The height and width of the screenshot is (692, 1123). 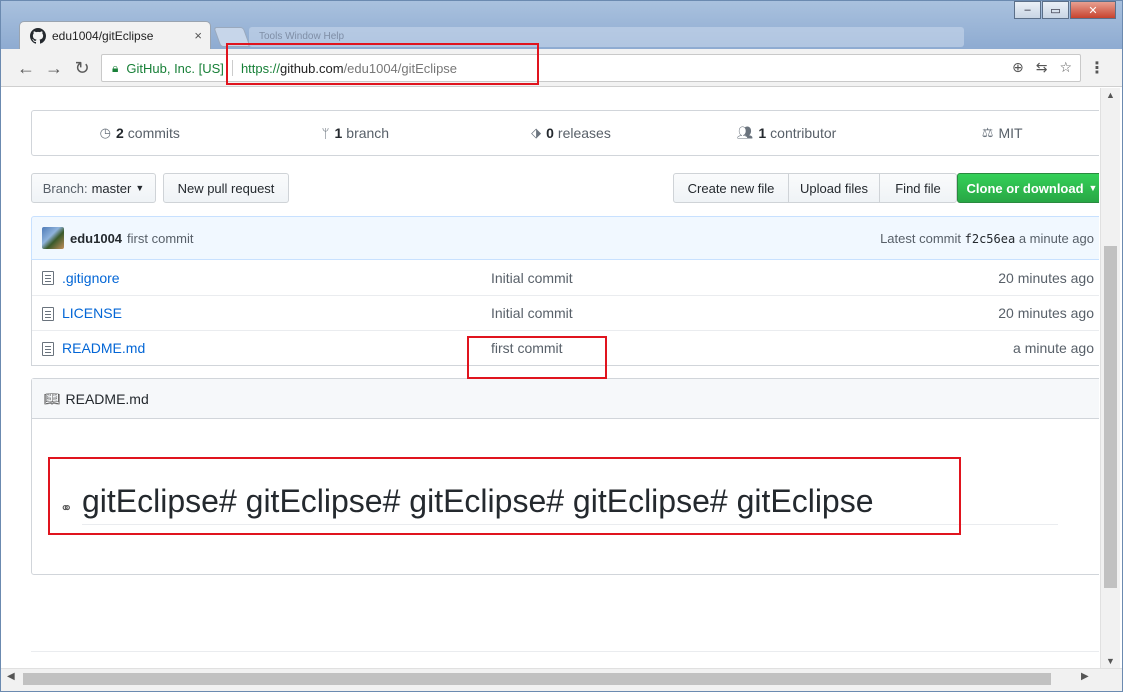 I want to click on license-link: ⚖ MIT, so click(x=996, y=133).